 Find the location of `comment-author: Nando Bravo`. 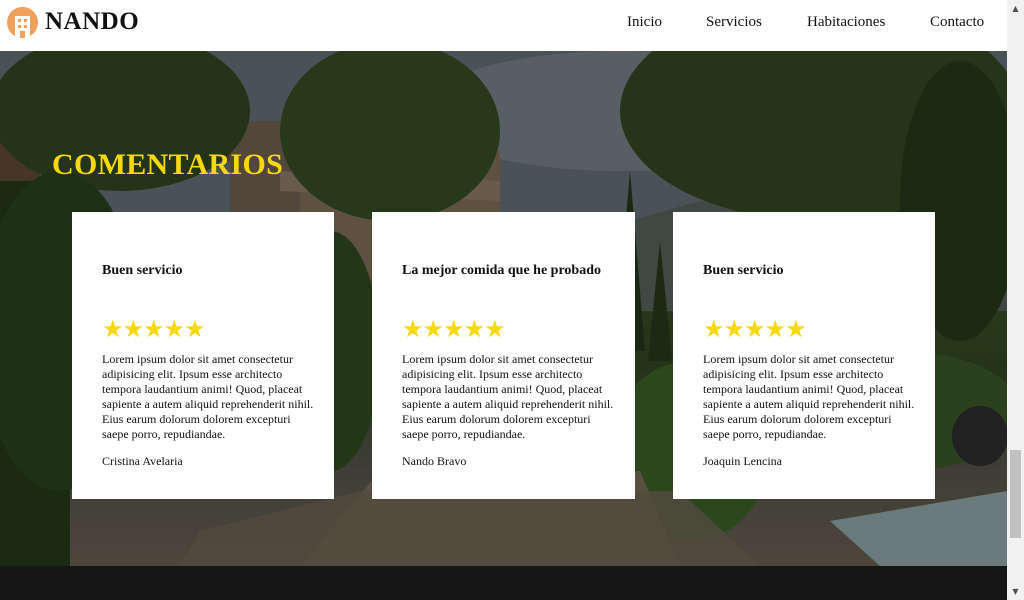

comment-author: Nando Bravo is located at coordinates (434, 461).